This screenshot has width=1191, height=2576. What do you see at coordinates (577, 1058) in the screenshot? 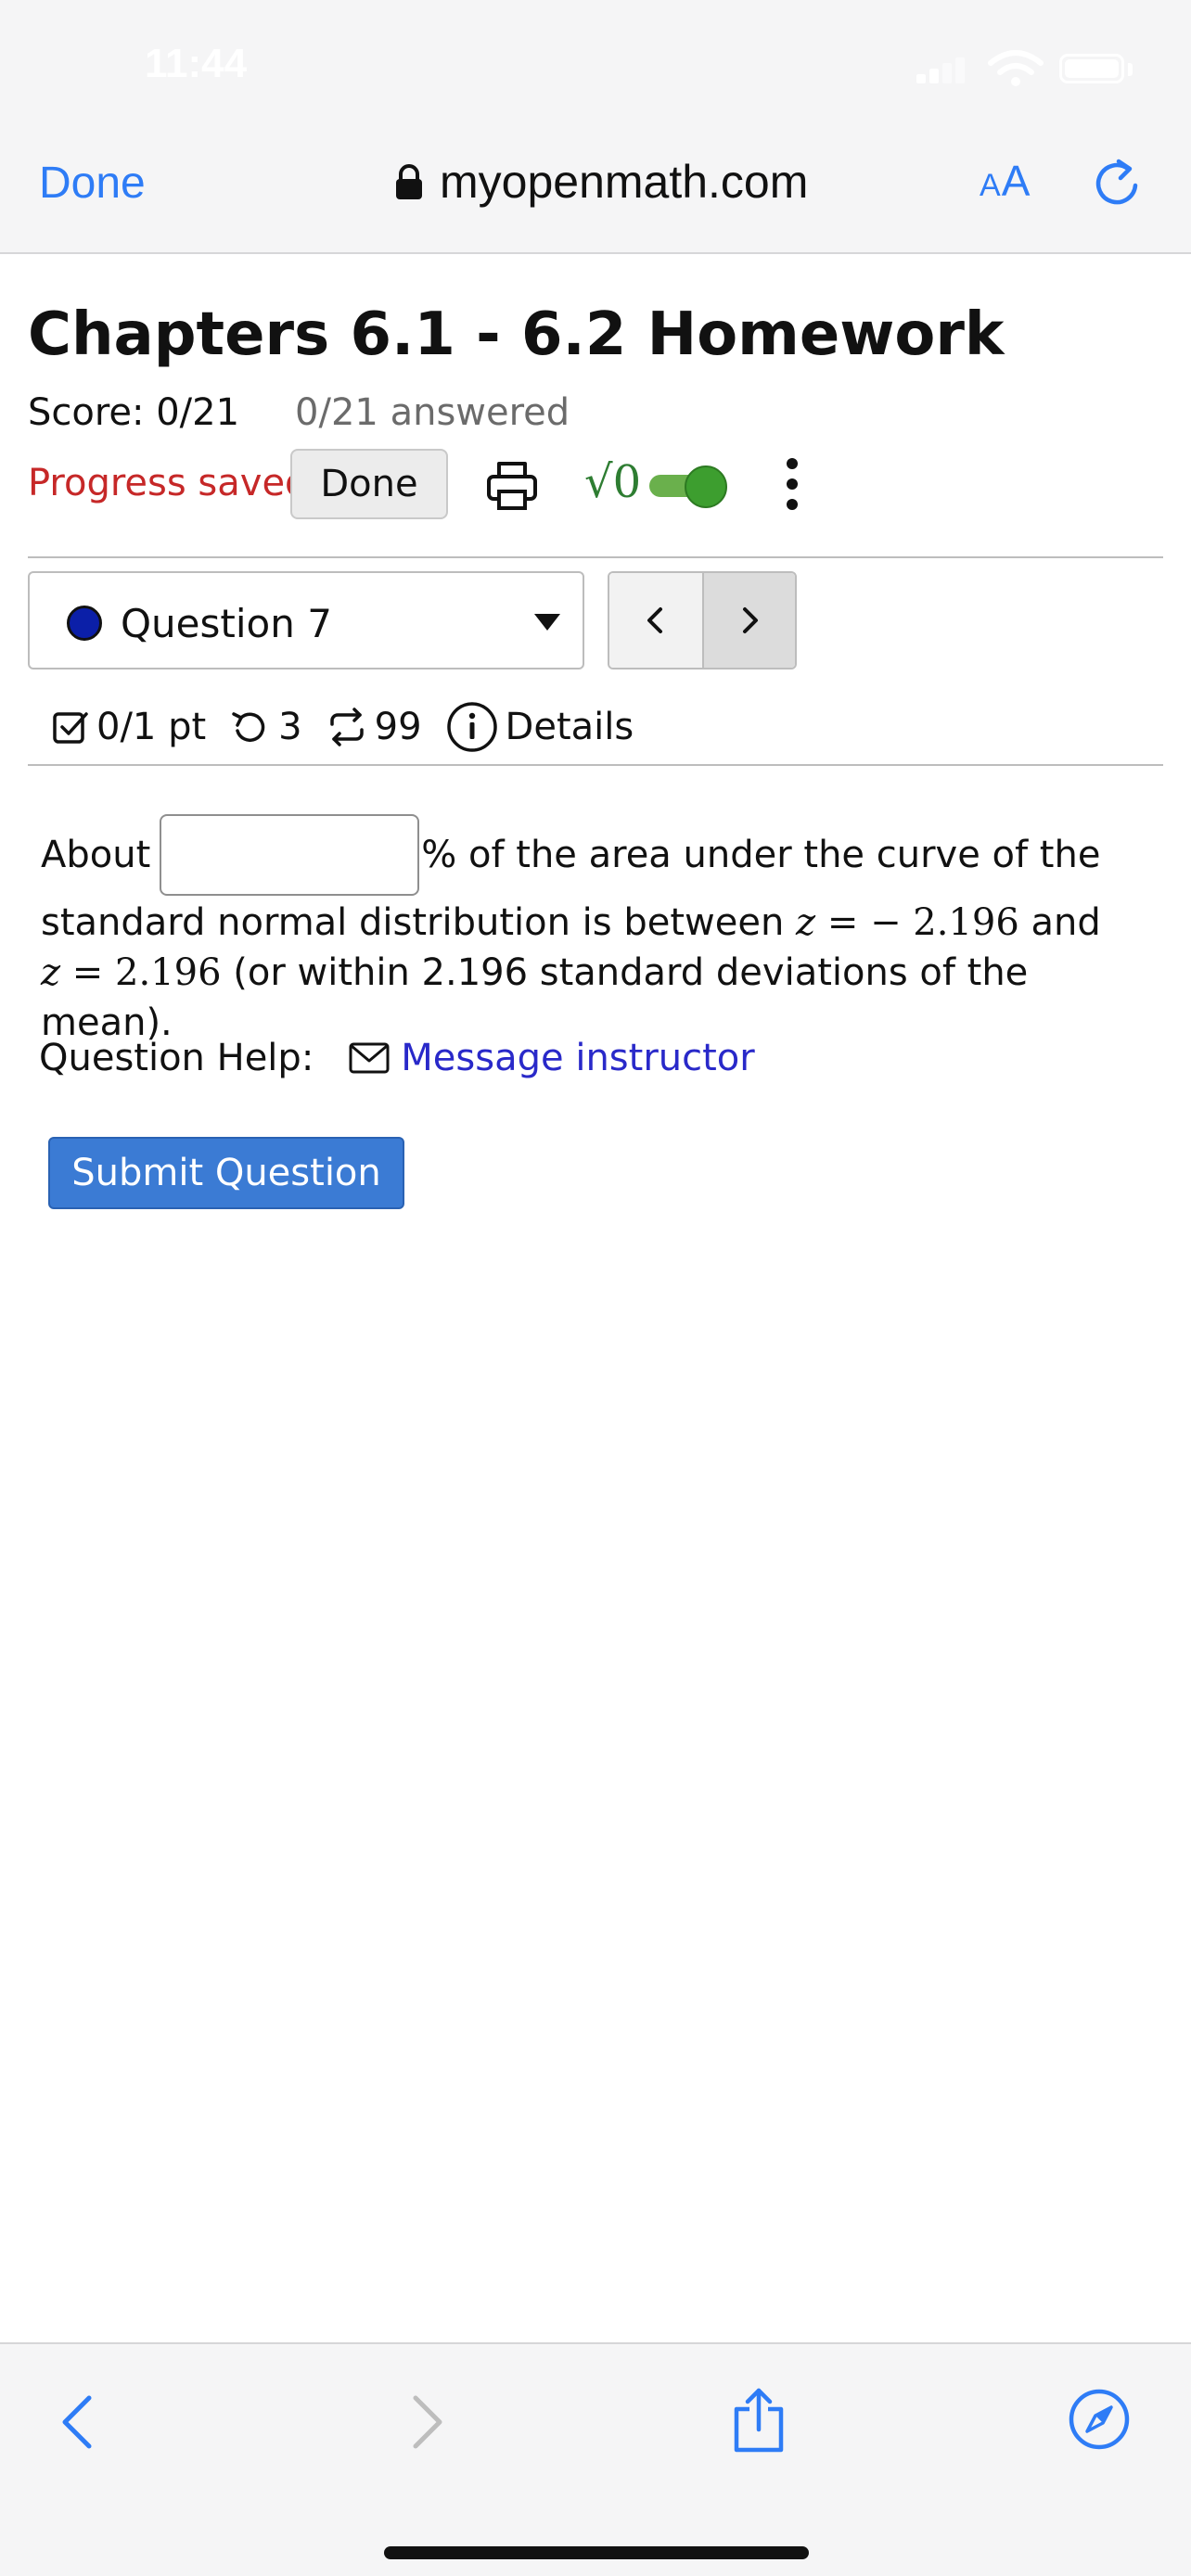
I see `message-instructor-link: Message instructor` at bounding box center [577, 1058].